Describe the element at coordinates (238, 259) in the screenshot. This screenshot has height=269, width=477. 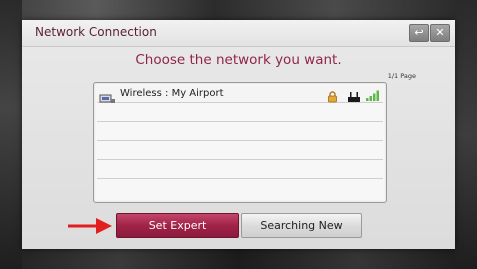
I see `background-bottom` at that location.